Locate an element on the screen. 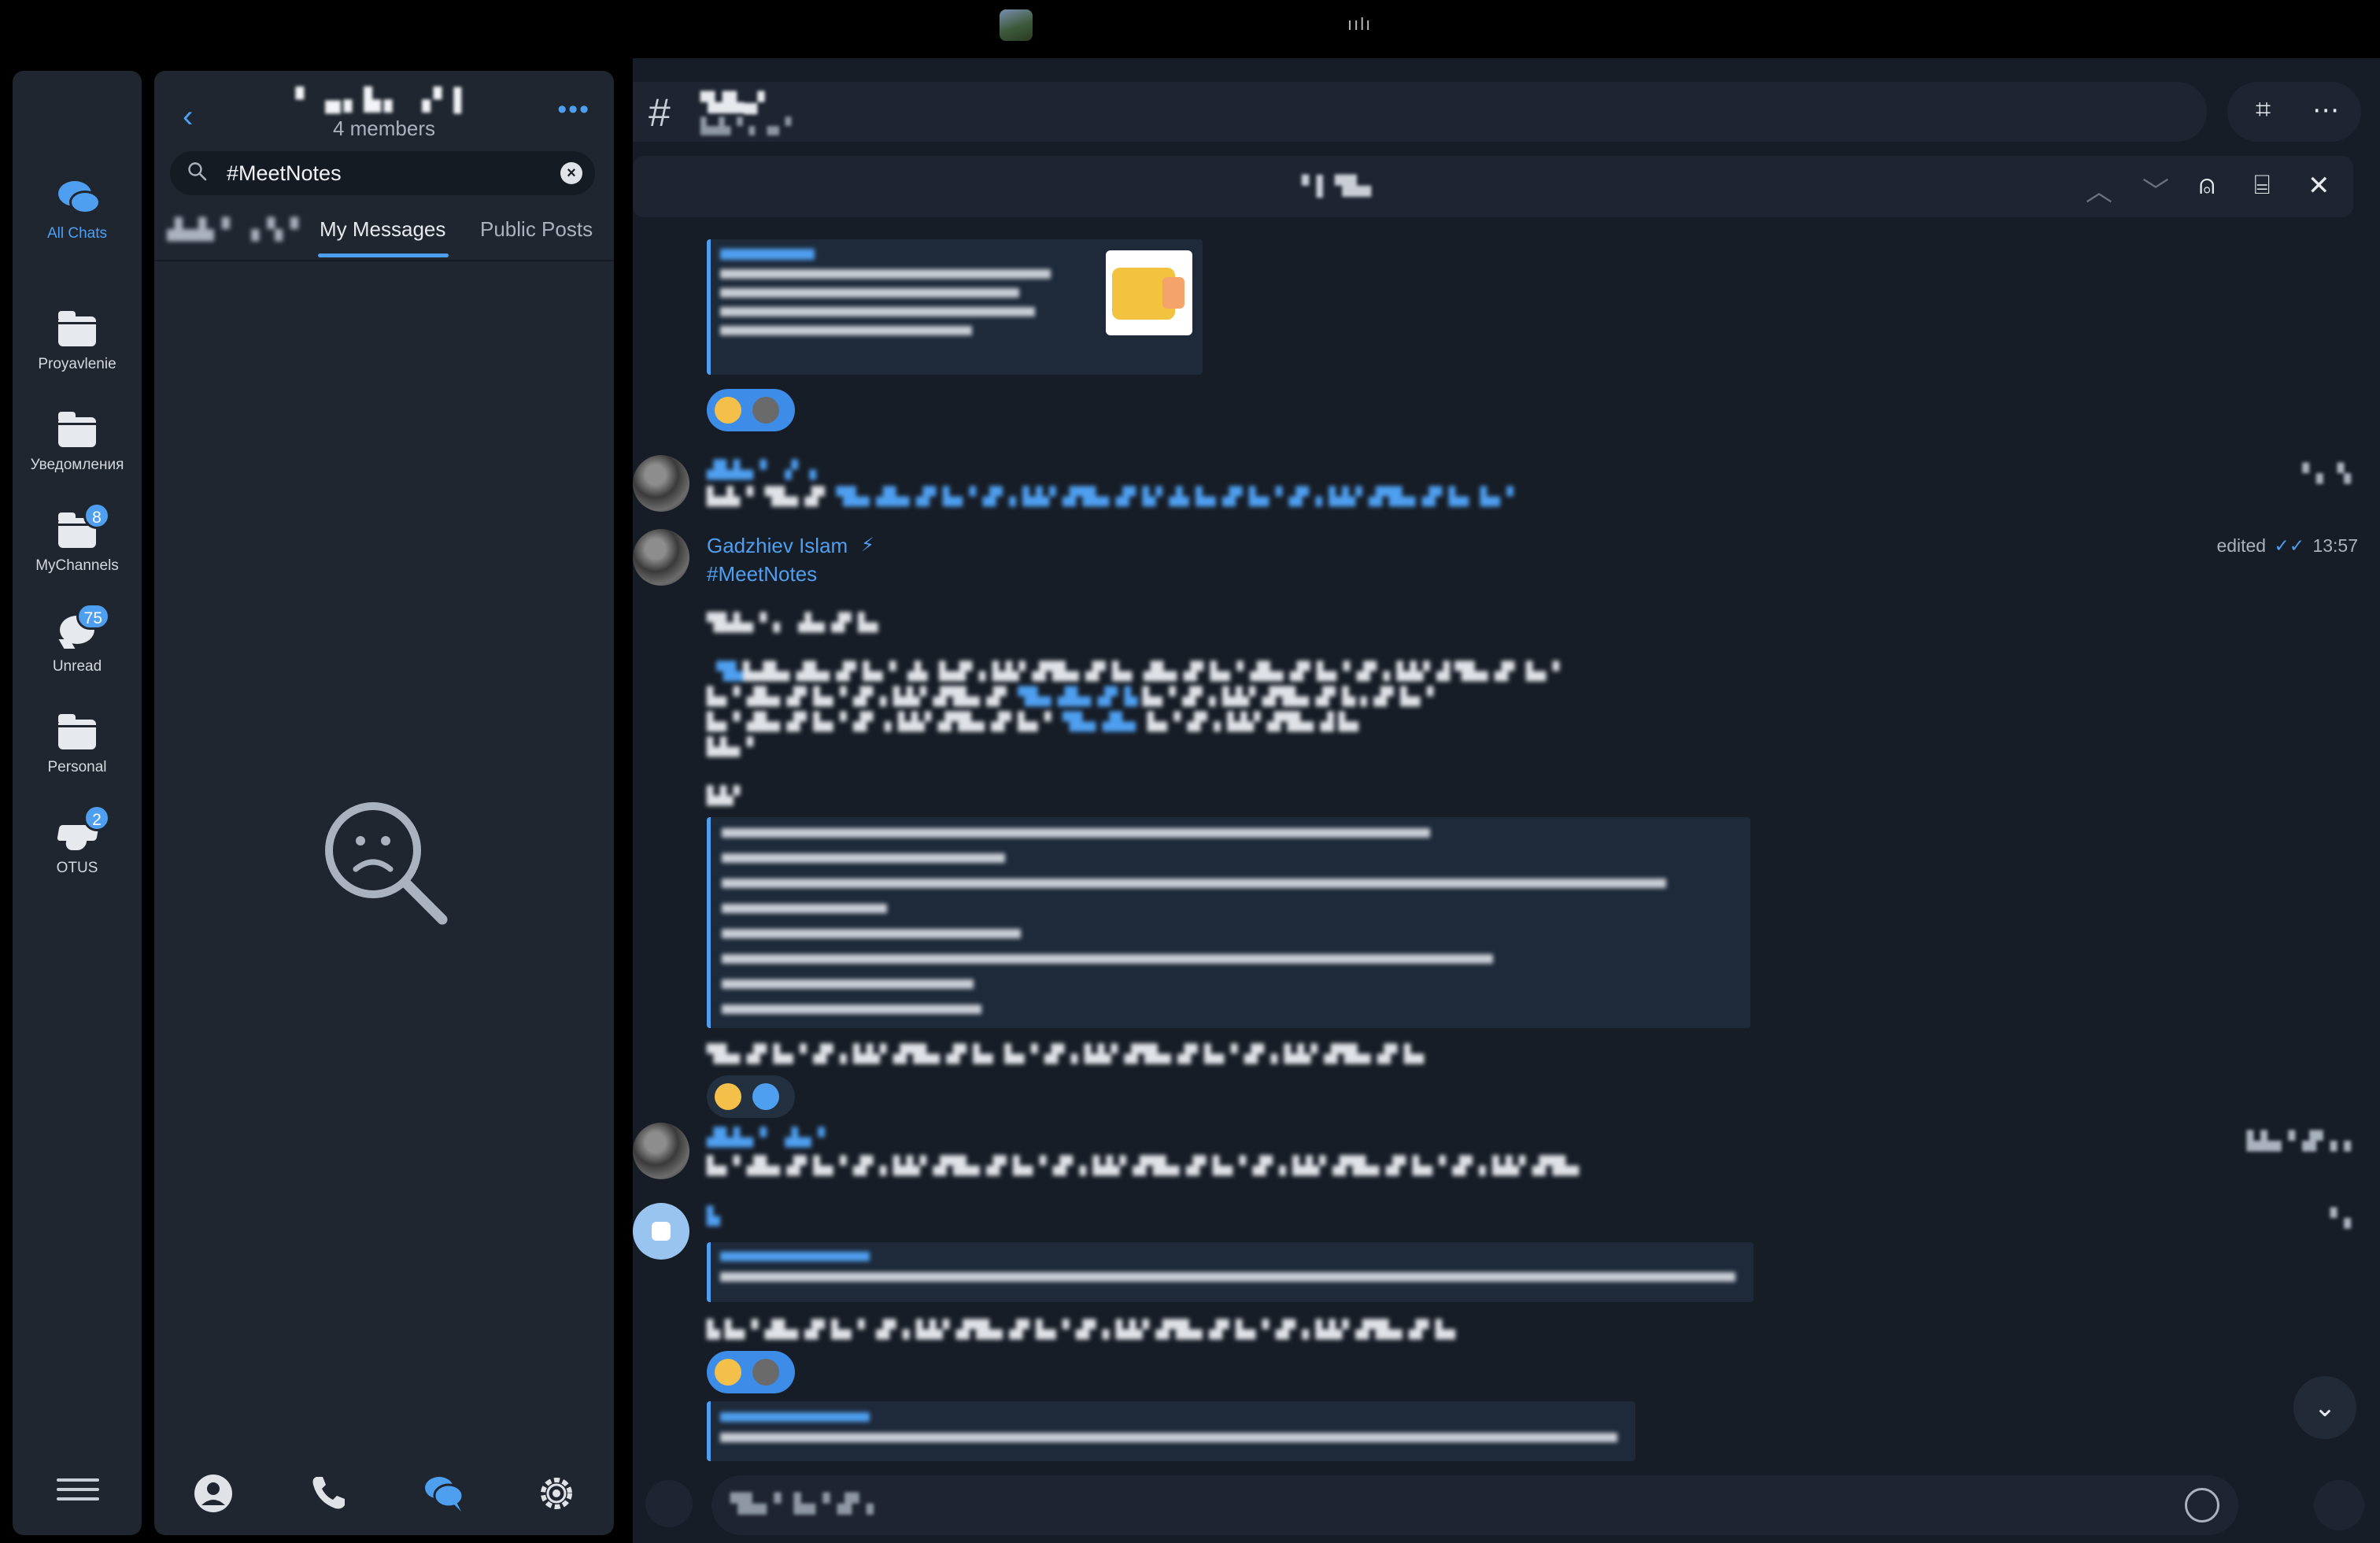 The height and width of the screenshot is (1543, 2380). folder-proyavlenie: Proyavlenie is located at coordinates (77, 340).